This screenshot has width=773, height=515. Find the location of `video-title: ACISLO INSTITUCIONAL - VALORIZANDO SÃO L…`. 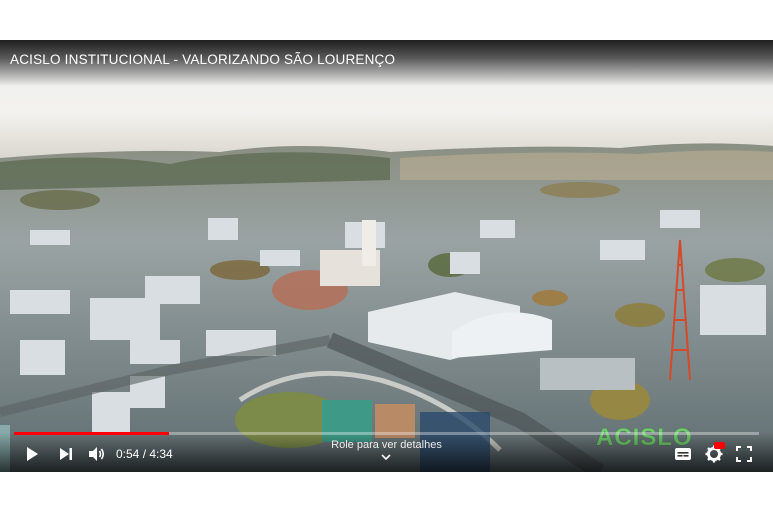

video-title: ACISLO INSTITUCIONAL - VALORIZANDO SÃO L… is located at coordinates (202, 59).